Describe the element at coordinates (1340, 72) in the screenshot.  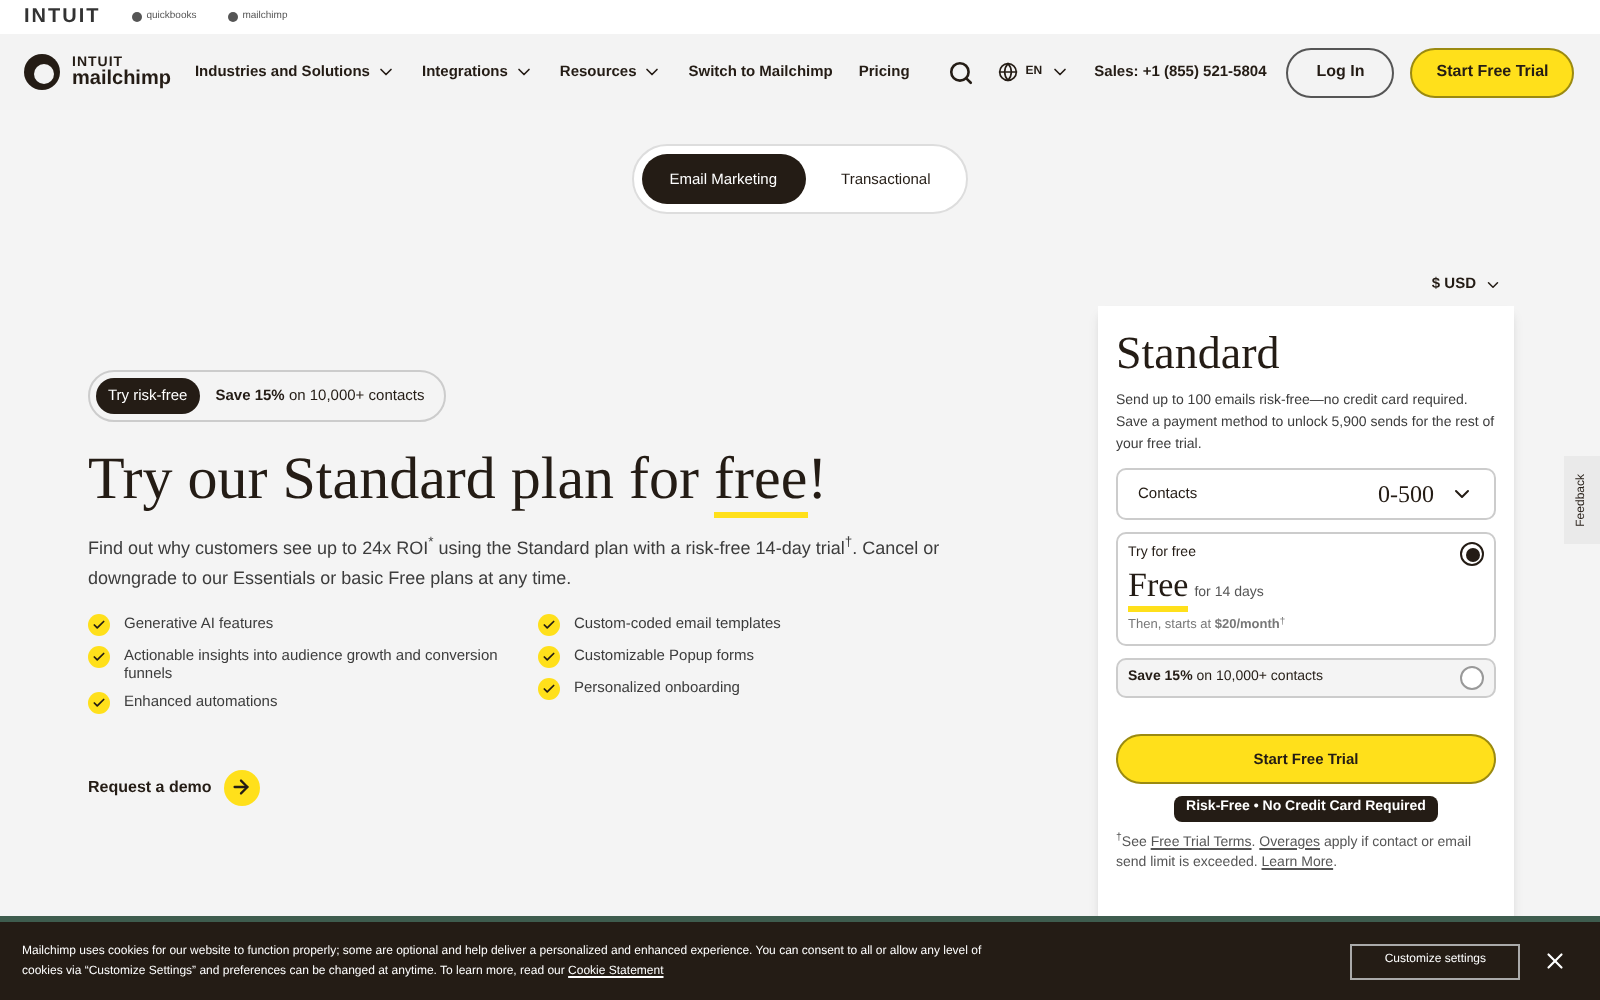
I see `login-button: Log In` at that location.